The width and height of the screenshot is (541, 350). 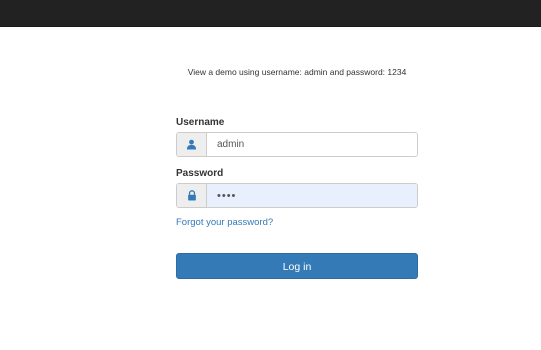 What do you see at coordinates (270, 13) in the screenshot?
I see `top-navbar` at bounding box center [270, 13].